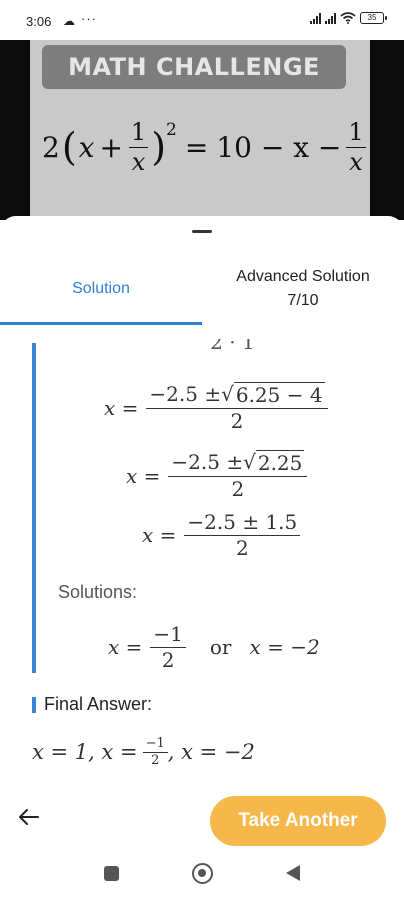 The height and width of the screenshot is (900, 404). What do you see at coordinates (284, 647) in the screenshot?
I see `solutions-rhs: x = −2` at bounding box center [284, 647].